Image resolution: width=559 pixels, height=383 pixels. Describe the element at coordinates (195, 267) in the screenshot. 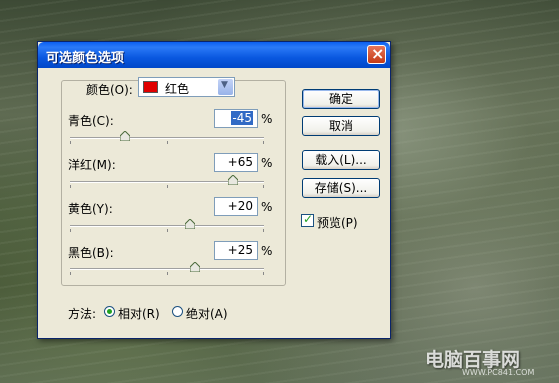

I see `black-slider-thumb` at that location.